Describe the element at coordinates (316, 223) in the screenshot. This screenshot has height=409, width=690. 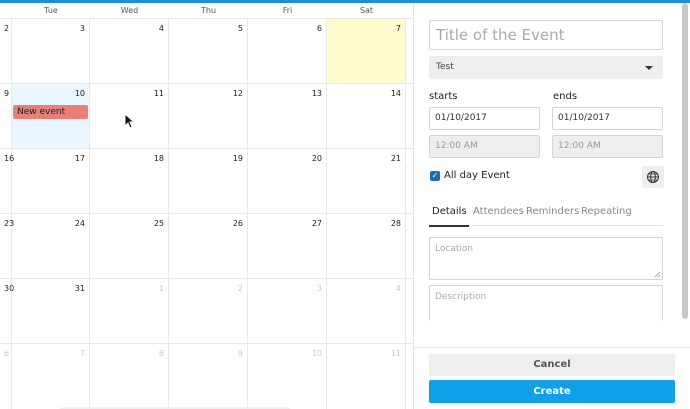
I see `day-number: 27` at that location.